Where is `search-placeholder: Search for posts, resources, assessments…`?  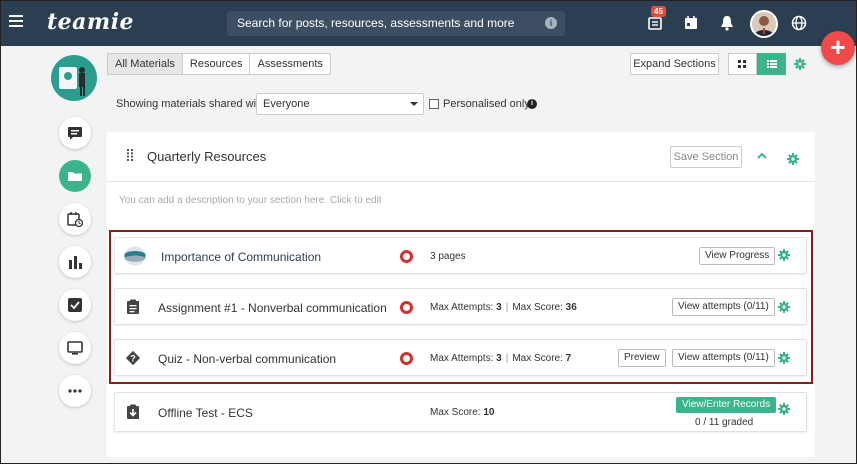 search-placeholder: Search for posts, resources, assessments… is located at coordinates (376, 23).